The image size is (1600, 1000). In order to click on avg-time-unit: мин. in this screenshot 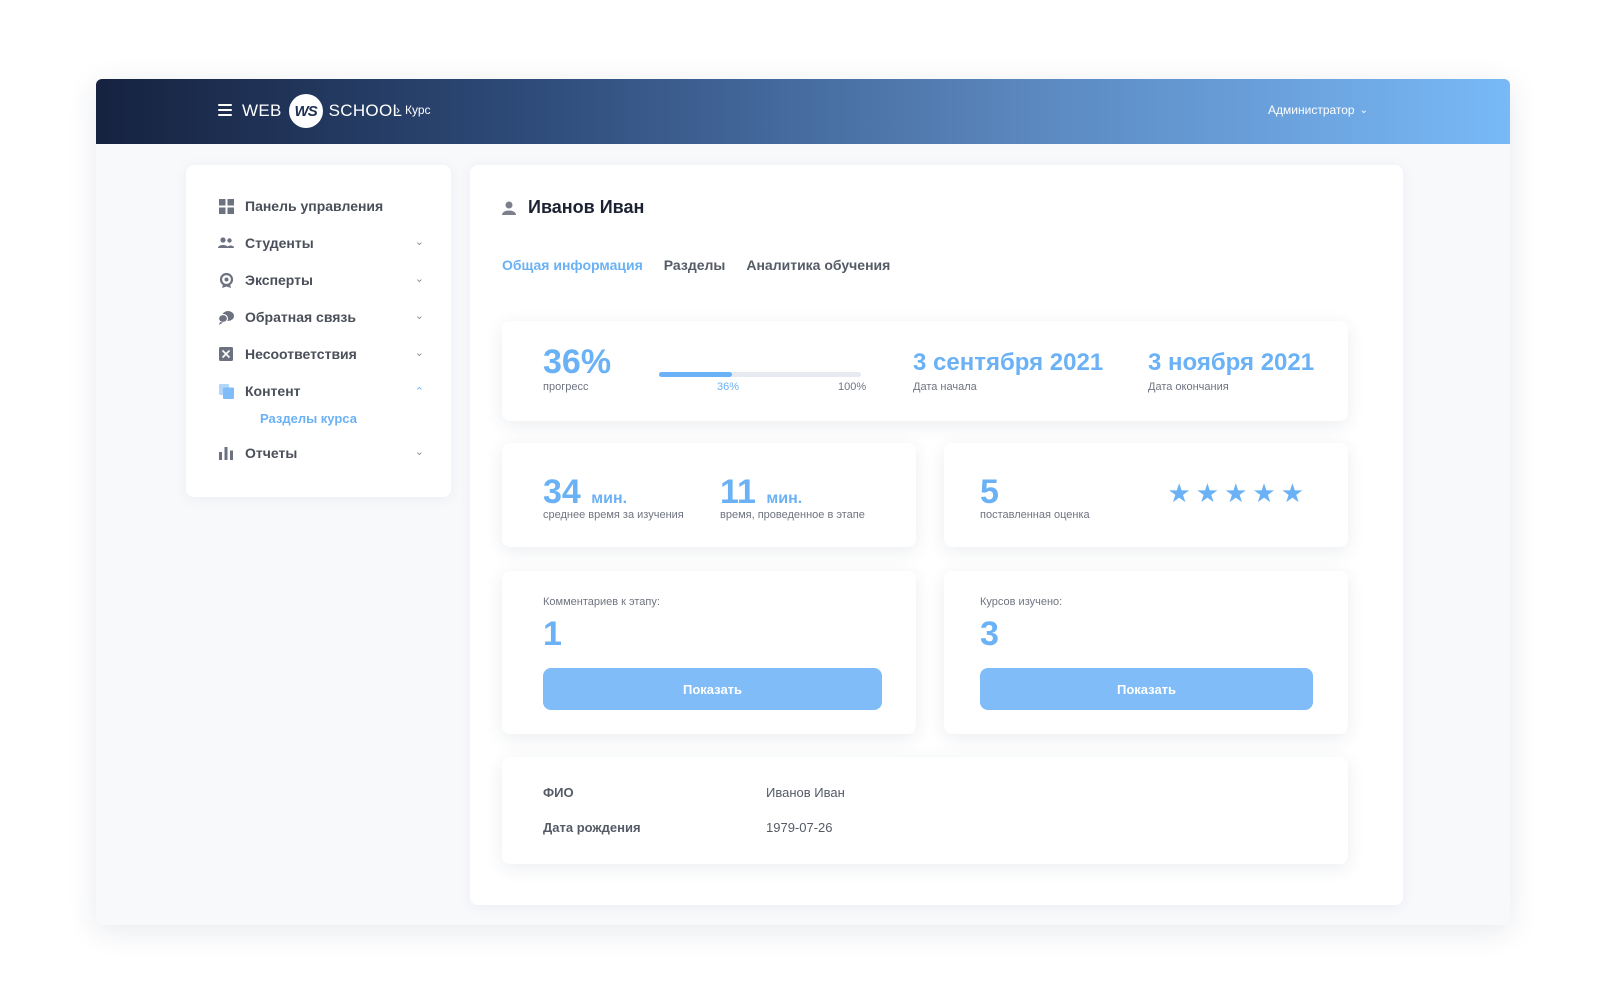, I will do `click(609, 498)`.